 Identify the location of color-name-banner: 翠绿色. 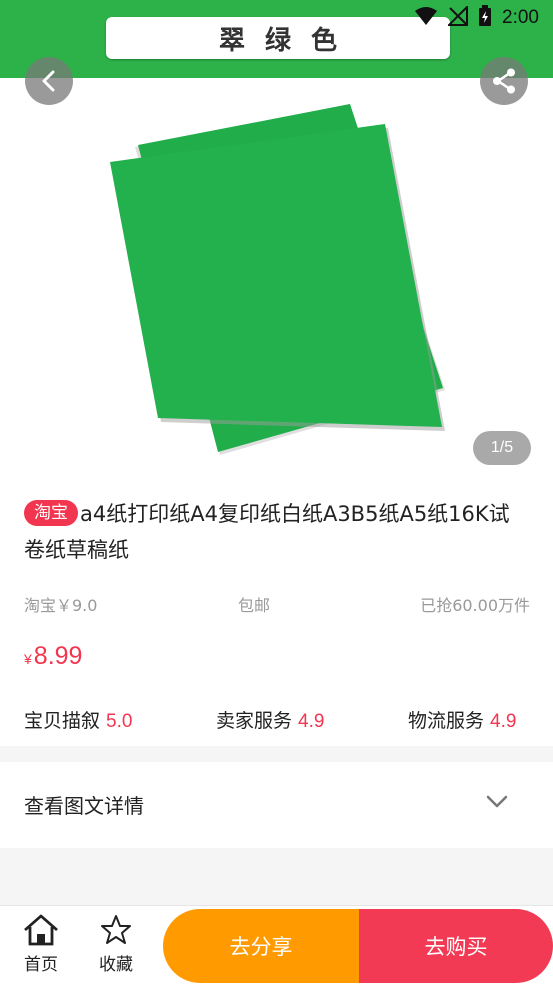
(278, 38).